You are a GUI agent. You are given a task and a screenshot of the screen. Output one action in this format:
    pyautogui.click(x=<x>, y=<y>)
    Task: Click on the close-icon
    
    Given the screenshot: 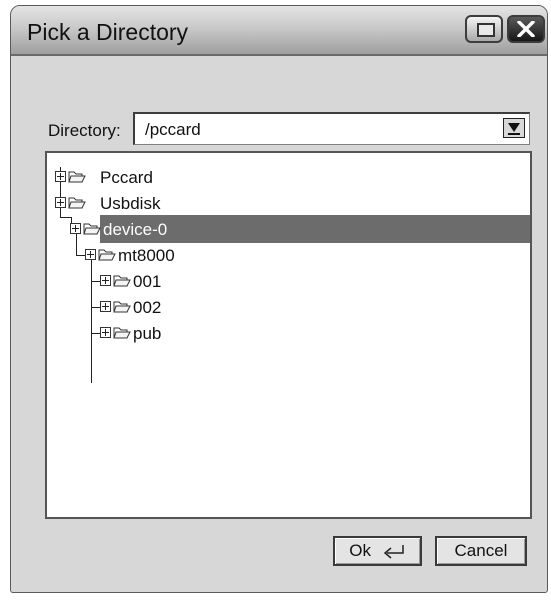 What is the action you would take?
    pyautogui.click(x=526, y=29)
    